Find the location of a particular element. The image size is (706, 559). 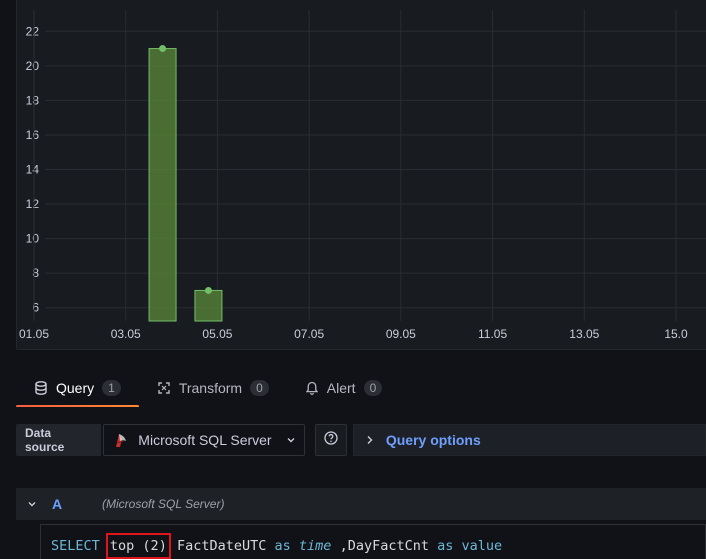

question-circle-icon is located at coordinates (331, 440).